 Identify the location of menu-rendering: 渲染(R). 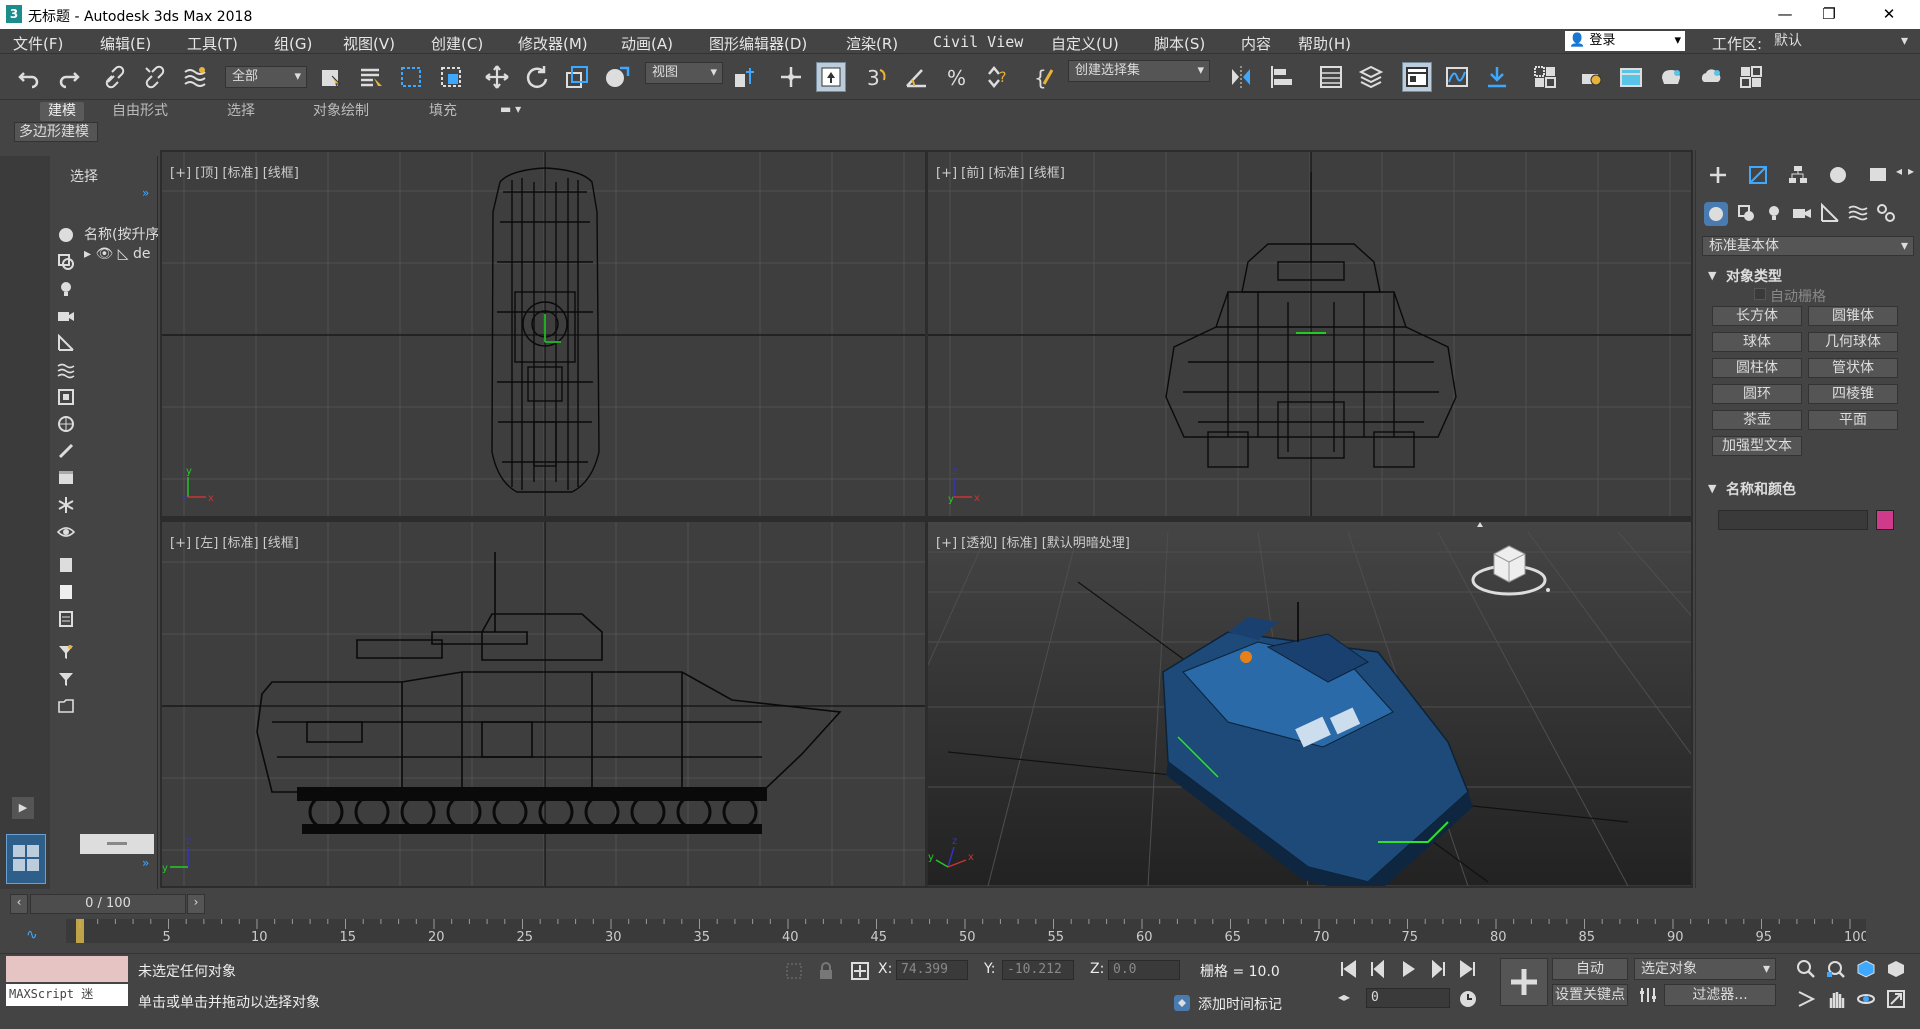
(872, 43).